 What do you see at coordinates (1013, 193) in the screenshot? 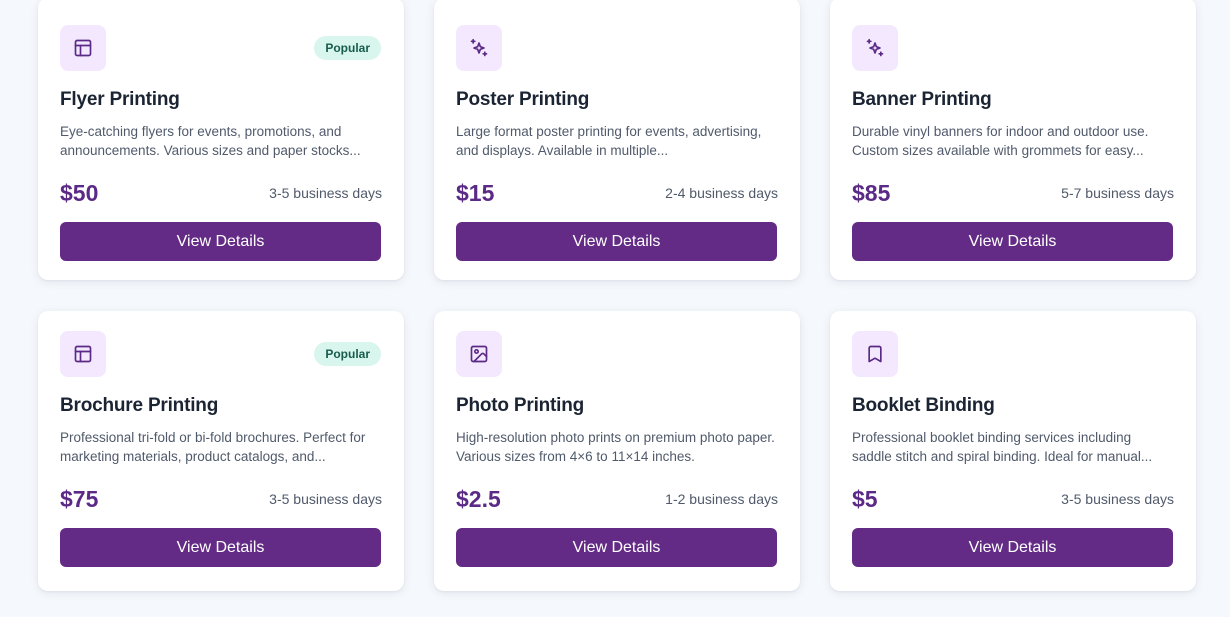
I see `price-row: $85 5-7 business days` at bounding box center [1013, 193].